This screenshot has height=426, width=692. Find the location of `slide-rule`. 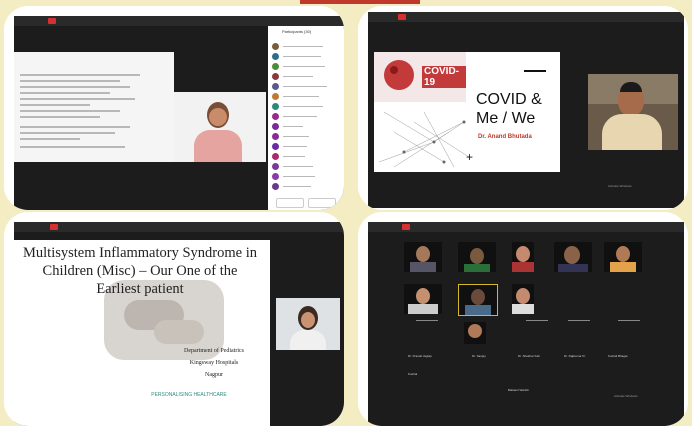

slide-rule is located at coordinates (535, 71).